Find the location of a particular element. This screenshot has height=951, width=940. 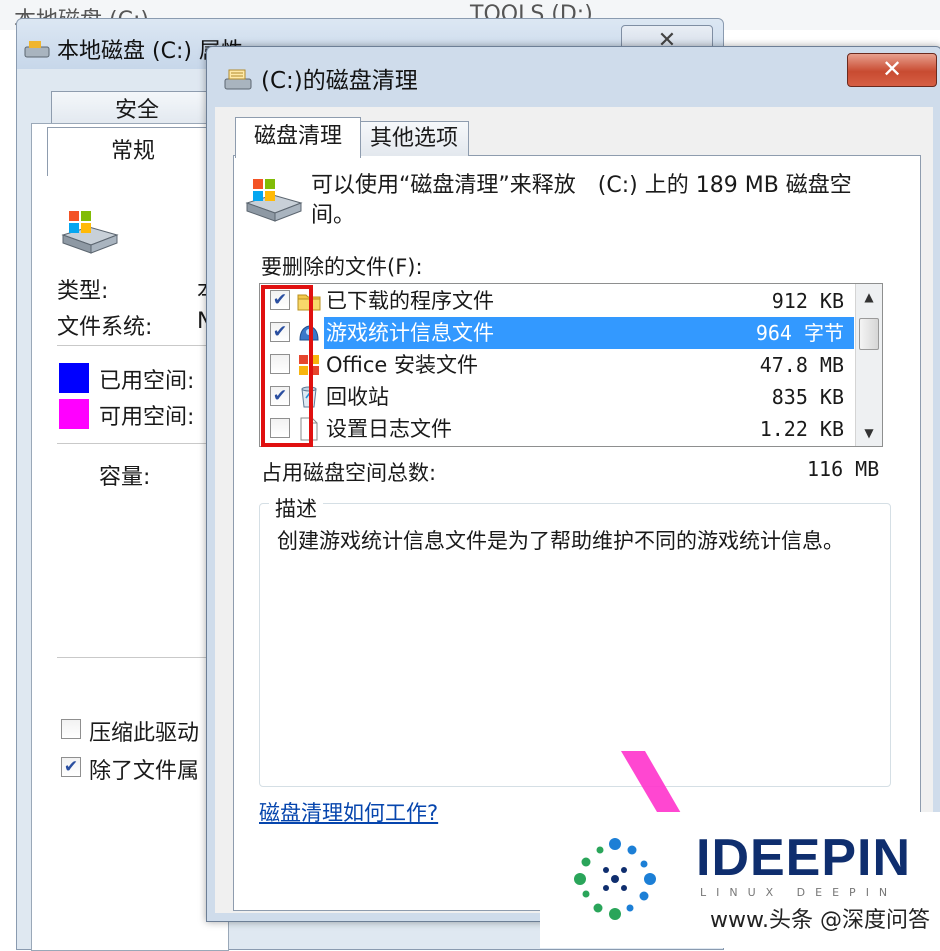

file-name: 回收站 is located at coordinates (357, 397).